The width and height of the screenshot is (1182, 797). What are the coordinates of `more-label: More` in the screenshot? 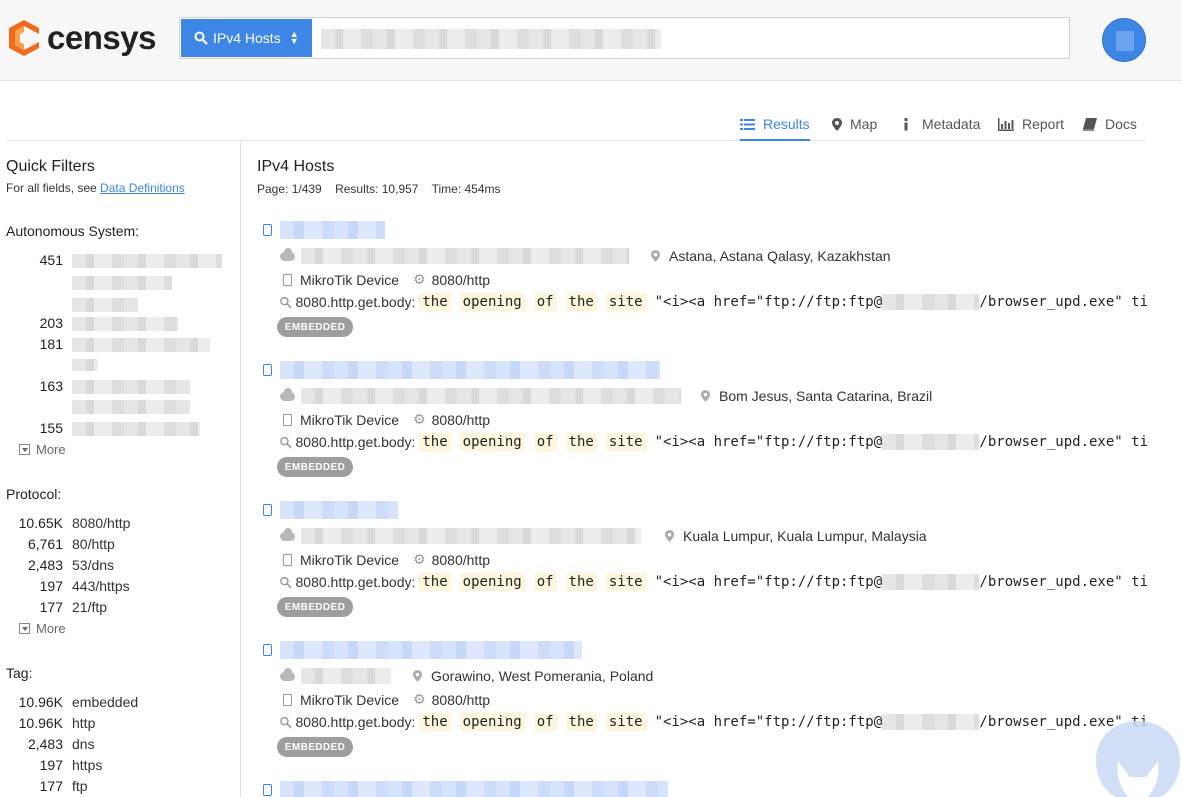 It's located at (51, 449).